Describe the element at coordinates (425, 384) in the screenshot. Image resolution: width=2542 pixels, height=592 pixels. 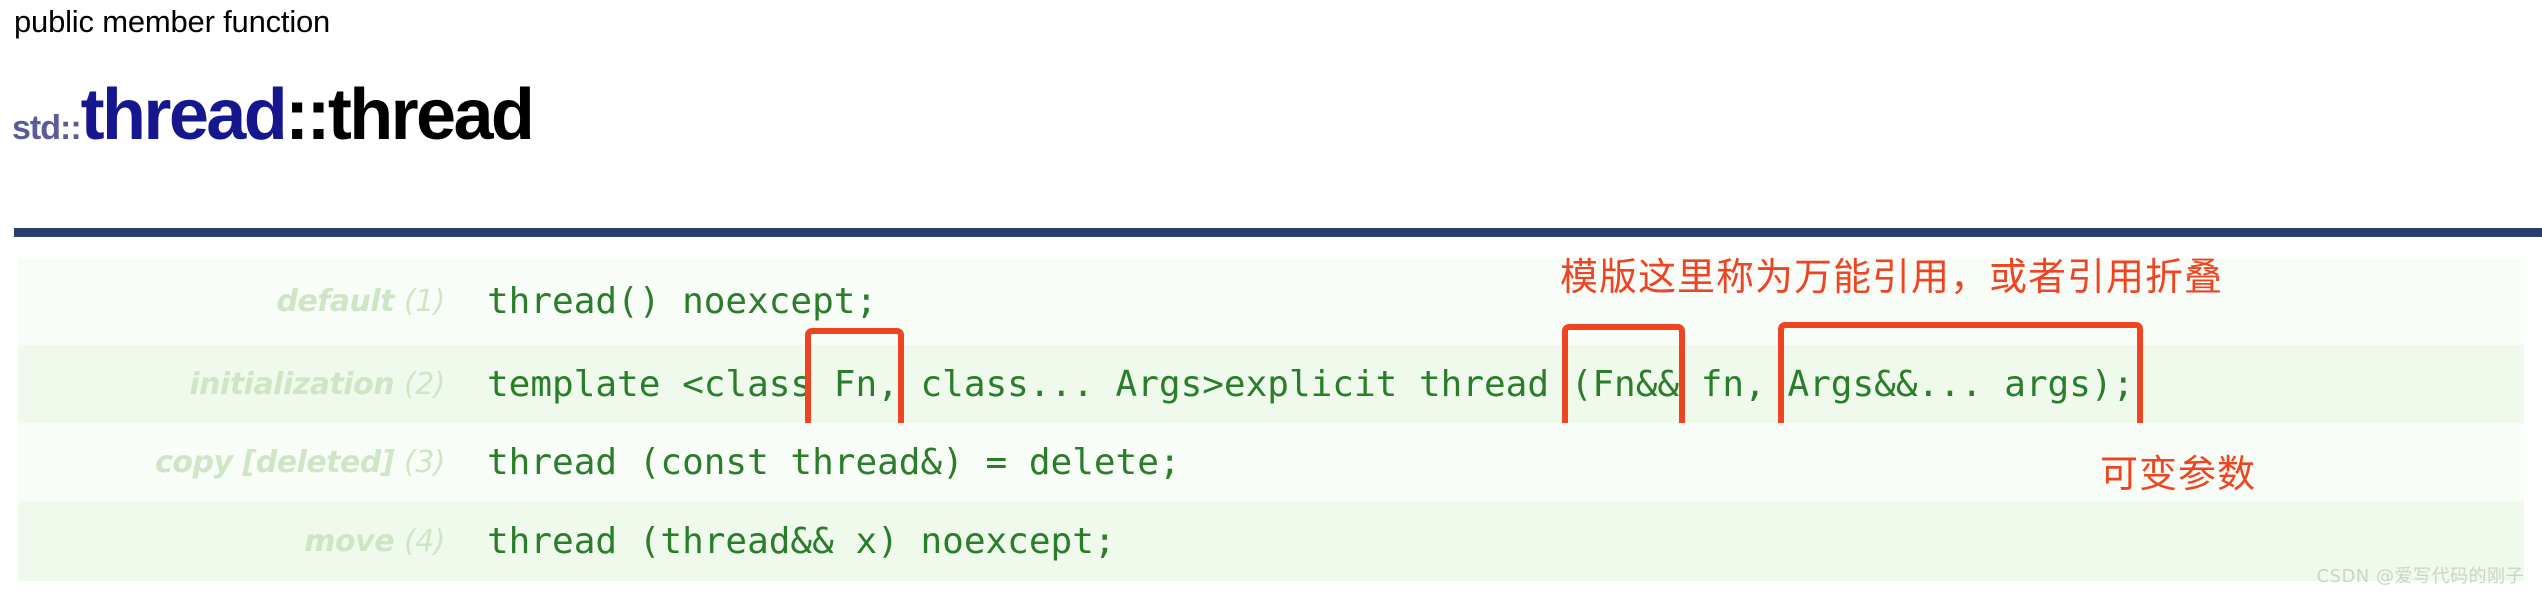
I see `signature-overload-number: (2)` at that location.